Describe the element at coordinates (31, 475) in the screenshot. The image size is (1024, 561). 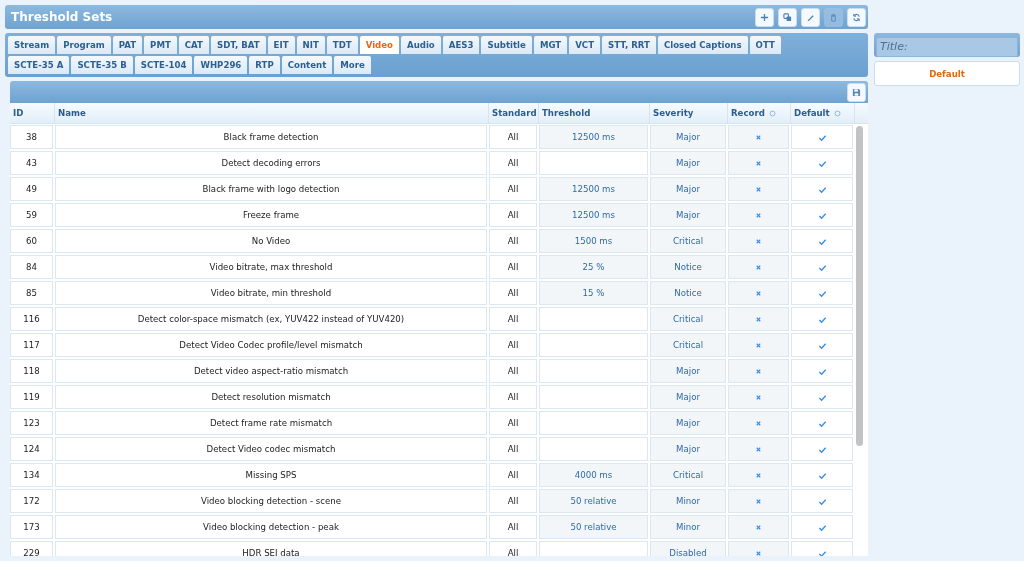
I see `table-cell: 134` at that location.